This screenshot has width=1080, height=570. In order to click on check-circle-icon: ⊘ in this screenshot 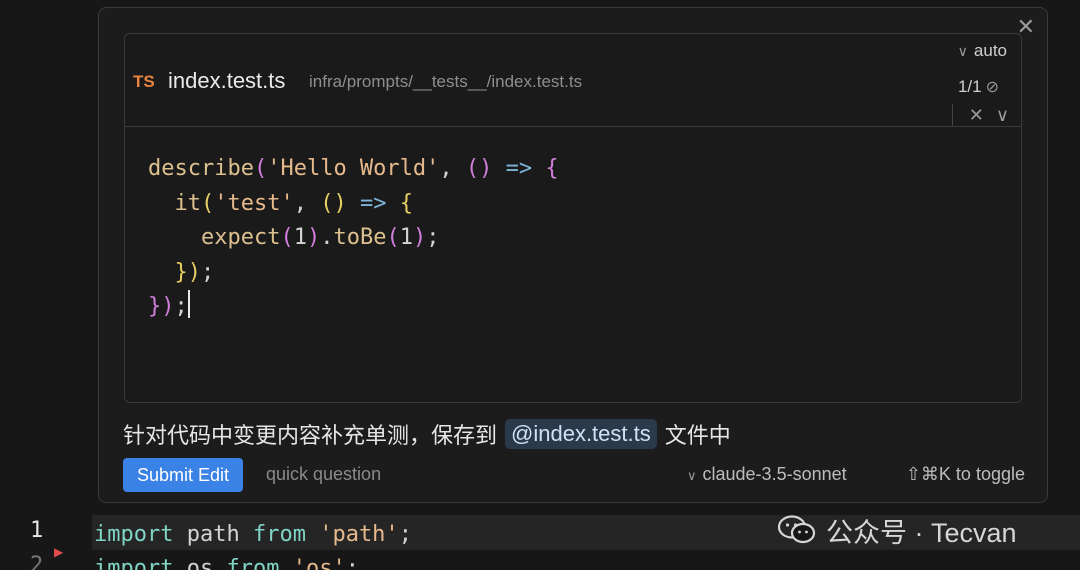, I will do `click(992, 87)`.